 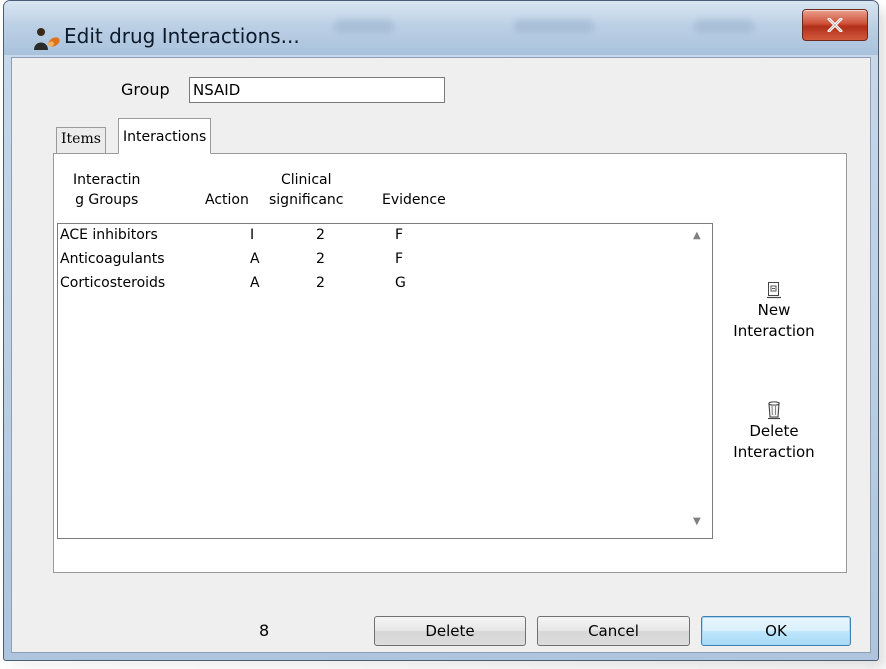 What do you see at coordinates (252, 235) in the screenshot?
I see `cell-action: I` at bounding box center [252, 235].